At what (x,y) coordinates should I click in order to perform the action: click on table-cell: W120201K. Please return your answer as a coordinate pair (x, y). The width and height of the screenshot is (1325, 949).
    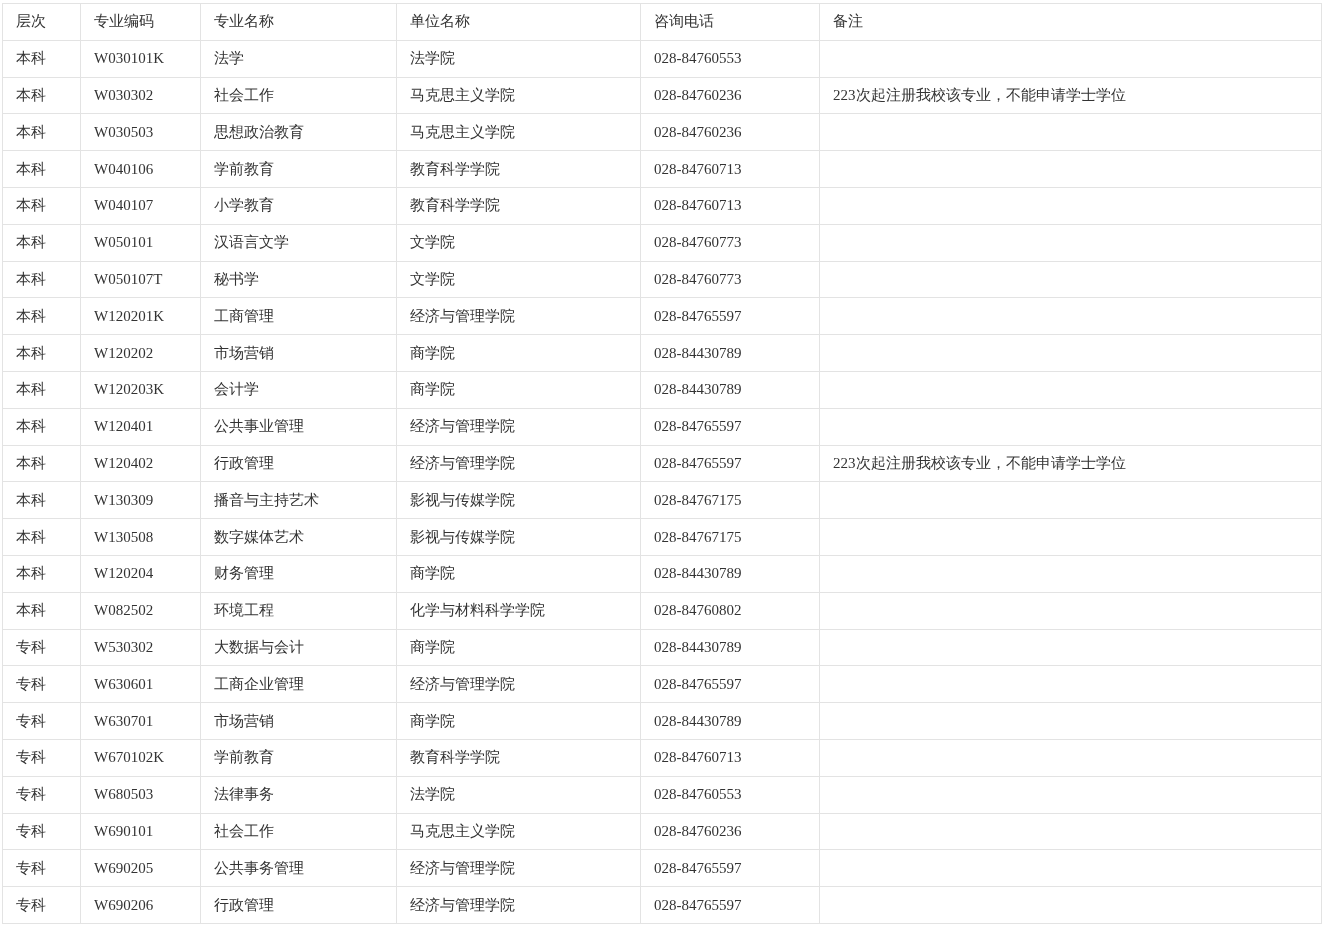
    Looking at the image, I should click on (140, 316).